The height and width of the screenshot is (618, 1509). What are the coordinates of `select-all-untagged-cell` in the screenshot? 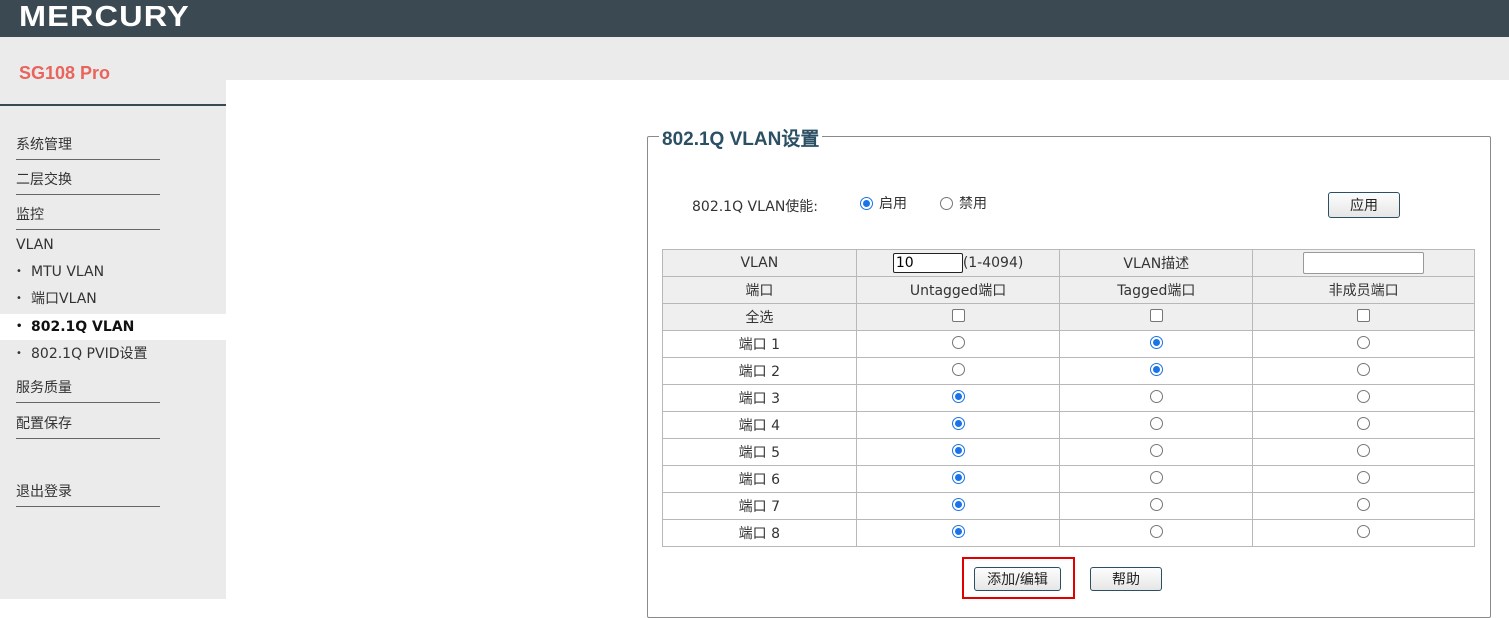 It's located at (958, 317).